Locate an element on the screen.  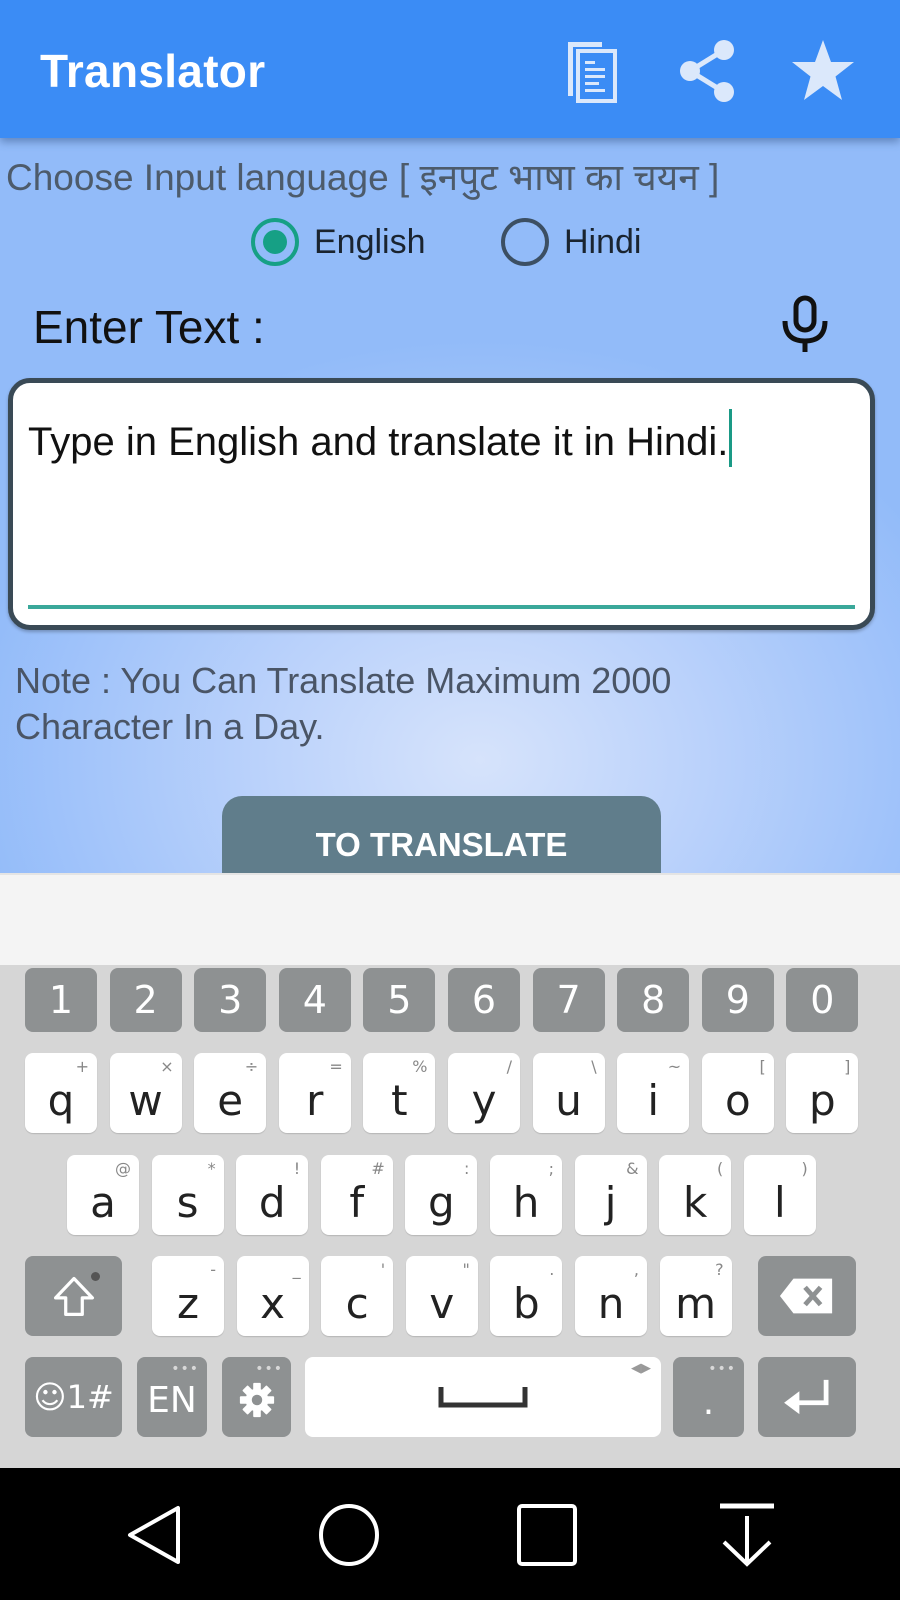
key-f: # f is located at coordinates (356, 1195).